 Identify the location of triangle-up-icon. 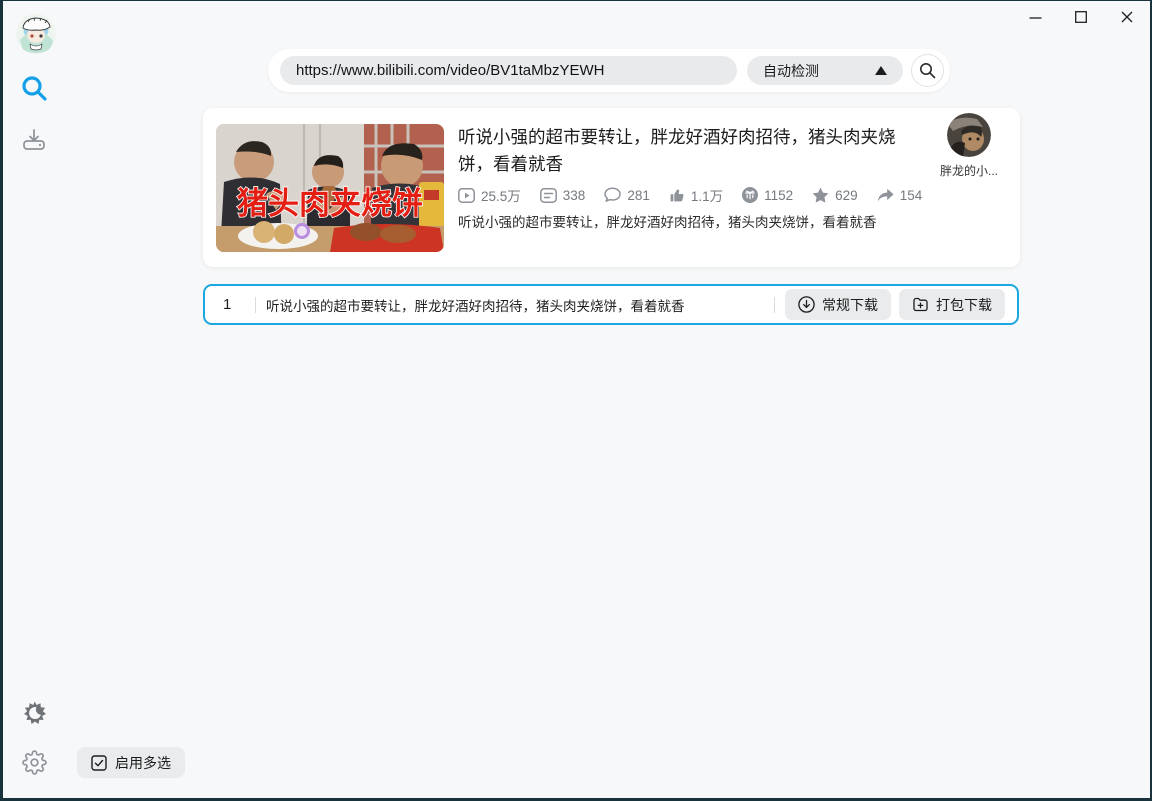
(881, 70).